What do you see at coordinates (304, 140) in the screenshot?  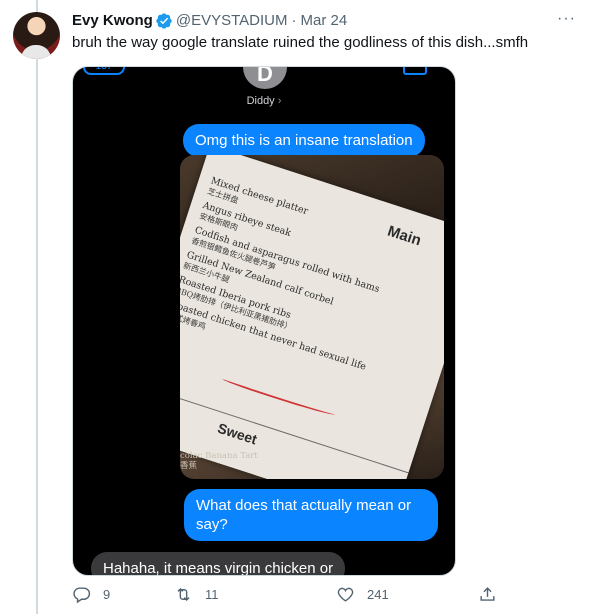 I see `message-bubble-sent: Omg this is an insane translation` at bounding box center [304, 140].